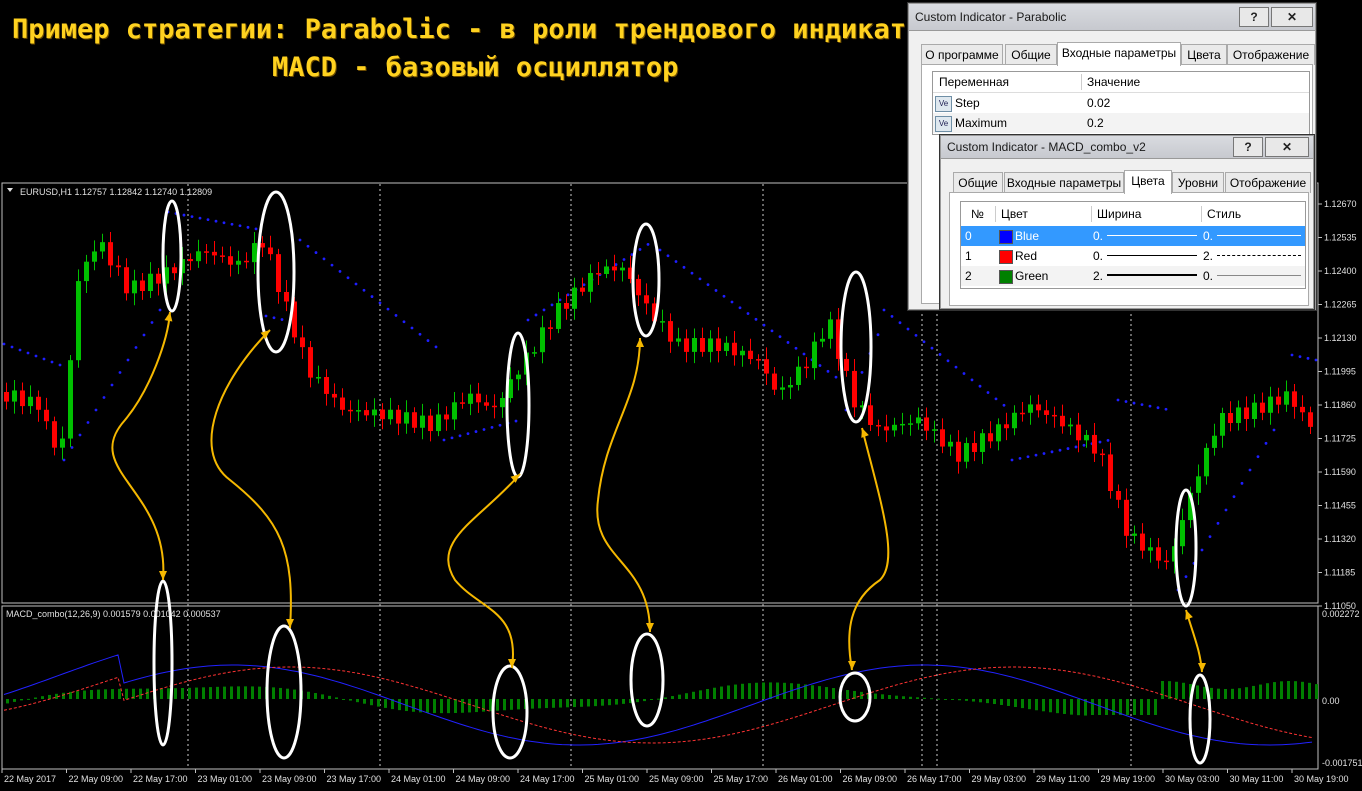 This screenshot has width=1362, height=791. What do you see at coordinates (30, 779) in the screenshot?
I see `time-label: 22 May 2017` at bounding box center [30, 779].